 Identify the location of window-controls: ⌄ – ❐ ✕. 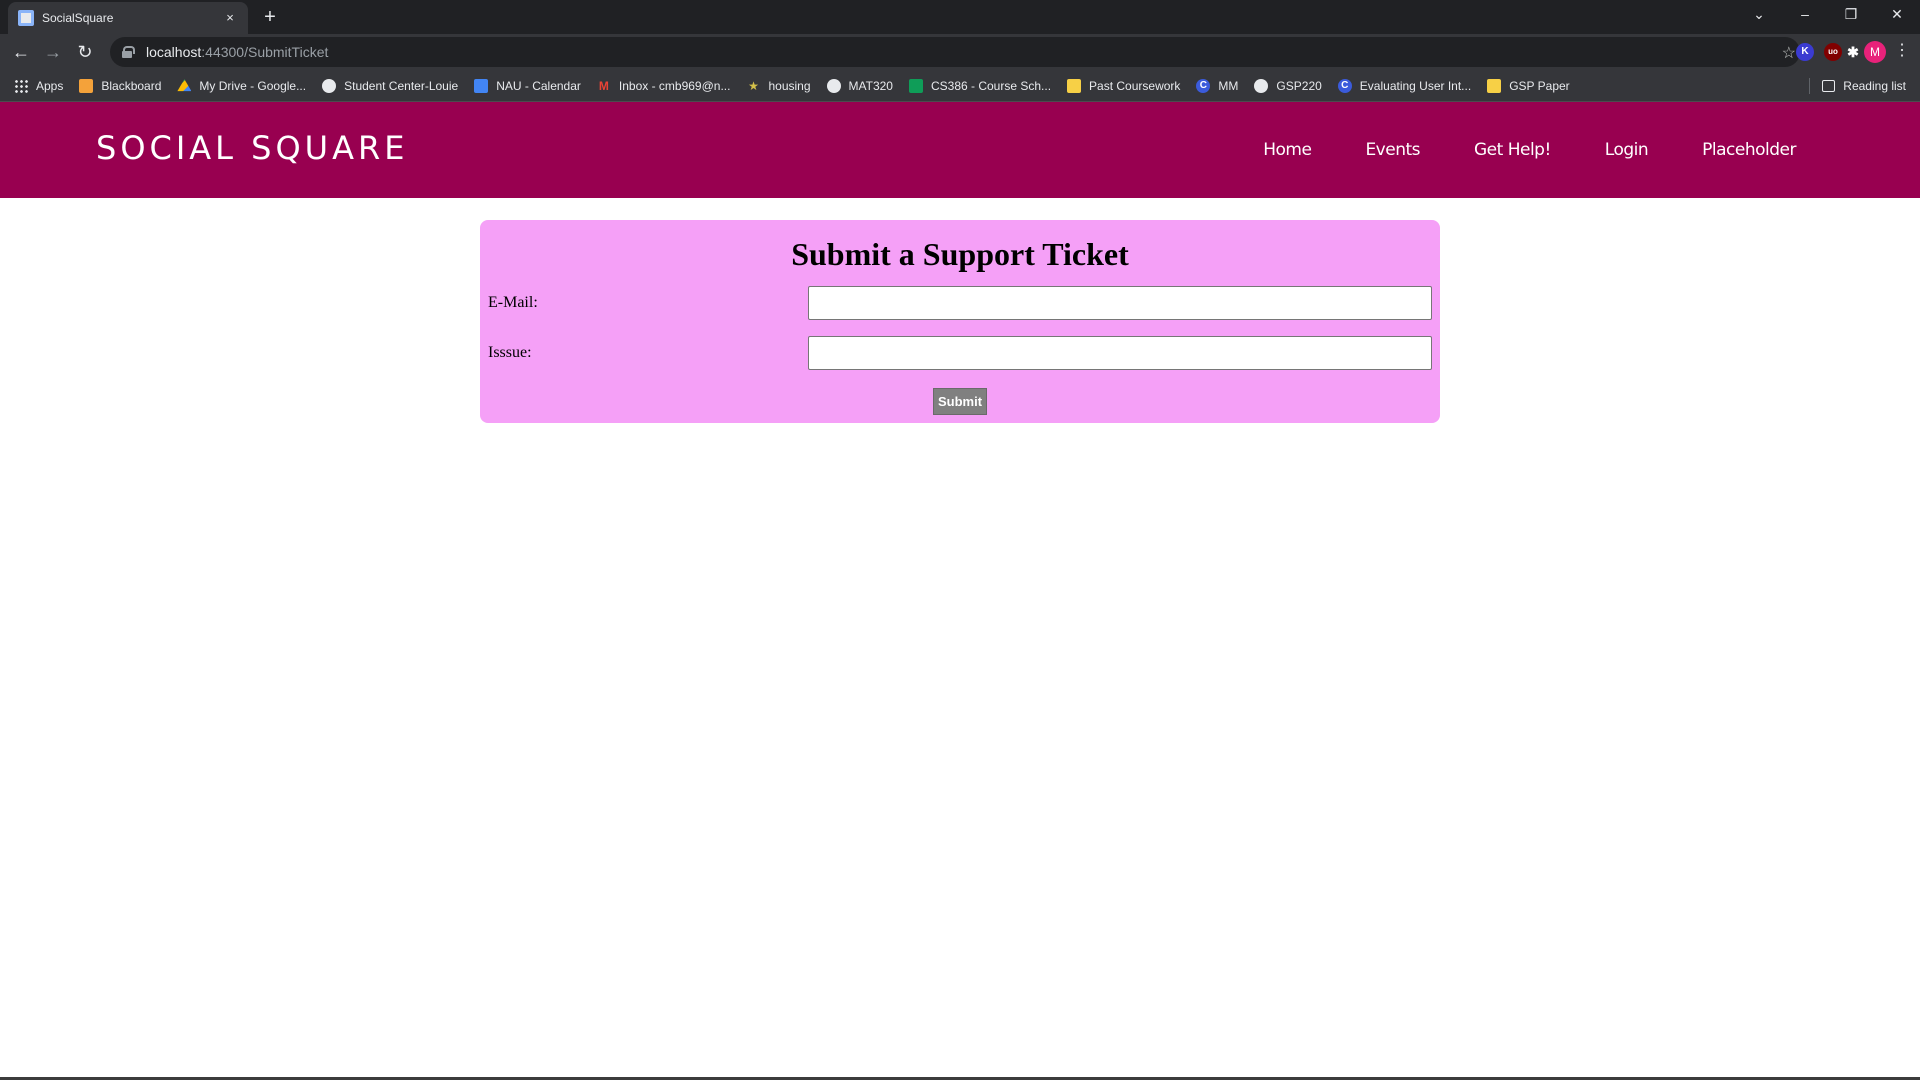
(1828, 14).